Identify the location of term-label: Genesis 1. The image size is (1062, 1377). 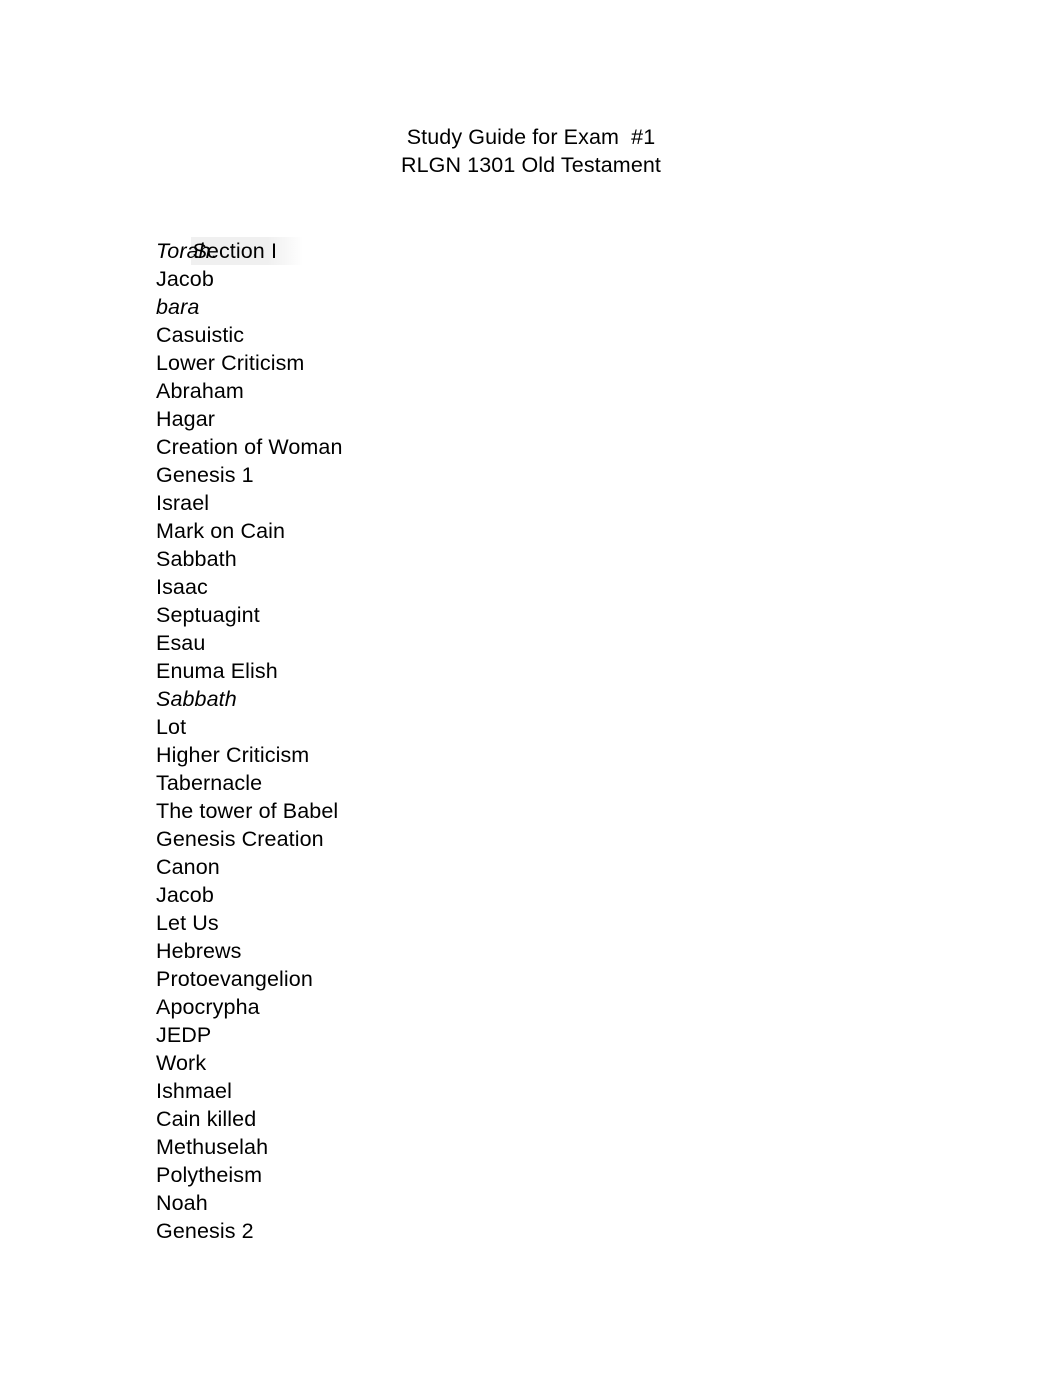
(205, 475).